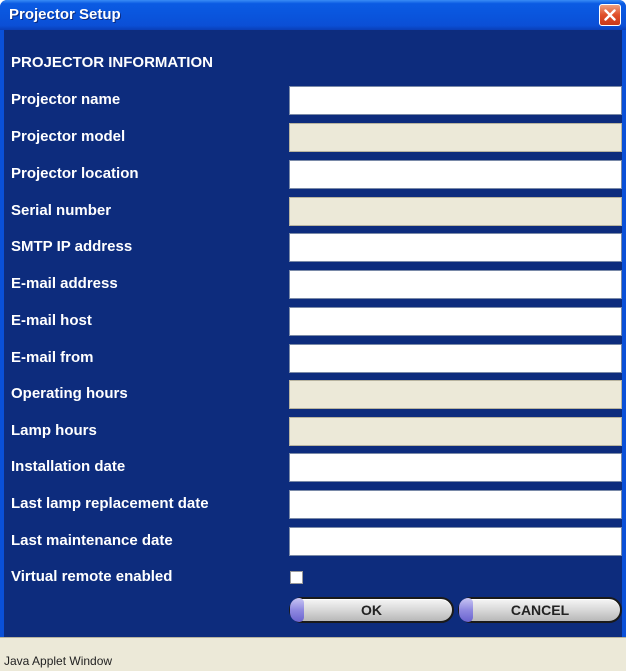 The width and height of the screenshot is (626, 671). Describe the element at coordinates (455, 431) in the screenshot. I see `lamp-hours-field` at that location.